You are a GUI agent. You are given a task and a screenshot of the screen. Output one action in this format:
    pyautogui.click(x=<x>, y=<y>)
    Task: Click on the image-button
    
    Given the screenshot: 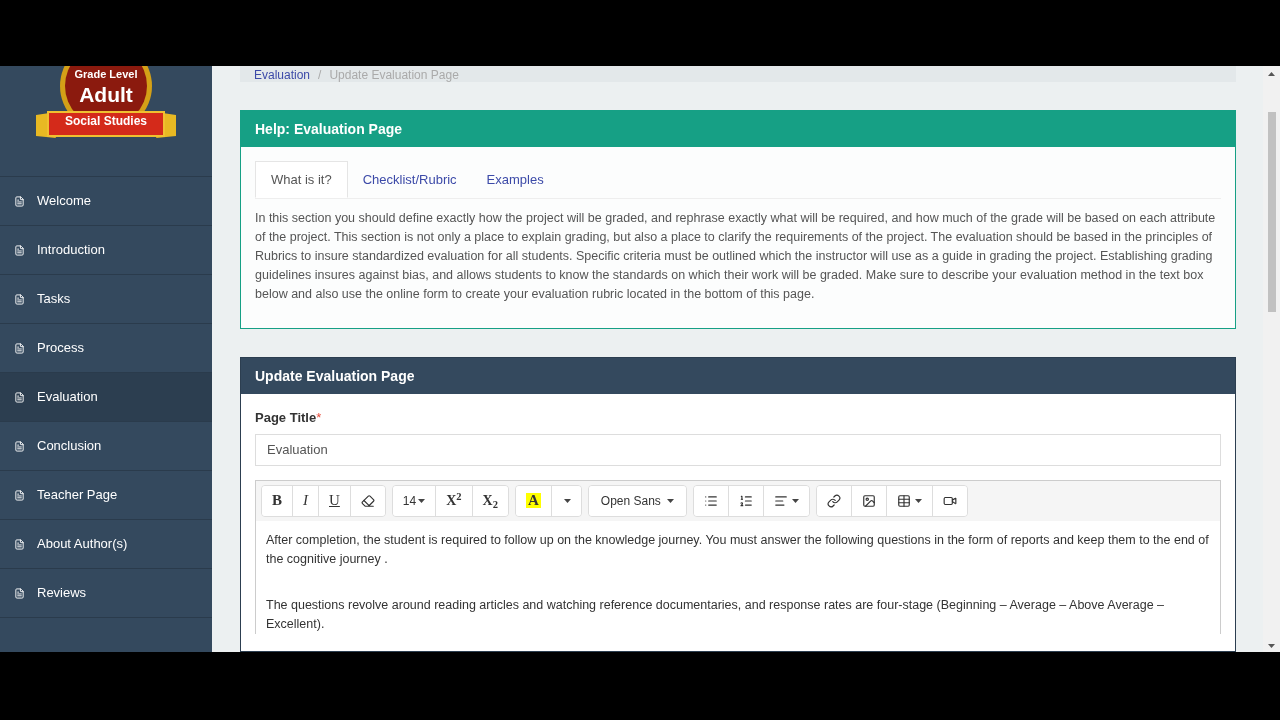 What is the action you would take?
    pyautogui.click(x=869, y=500)
    